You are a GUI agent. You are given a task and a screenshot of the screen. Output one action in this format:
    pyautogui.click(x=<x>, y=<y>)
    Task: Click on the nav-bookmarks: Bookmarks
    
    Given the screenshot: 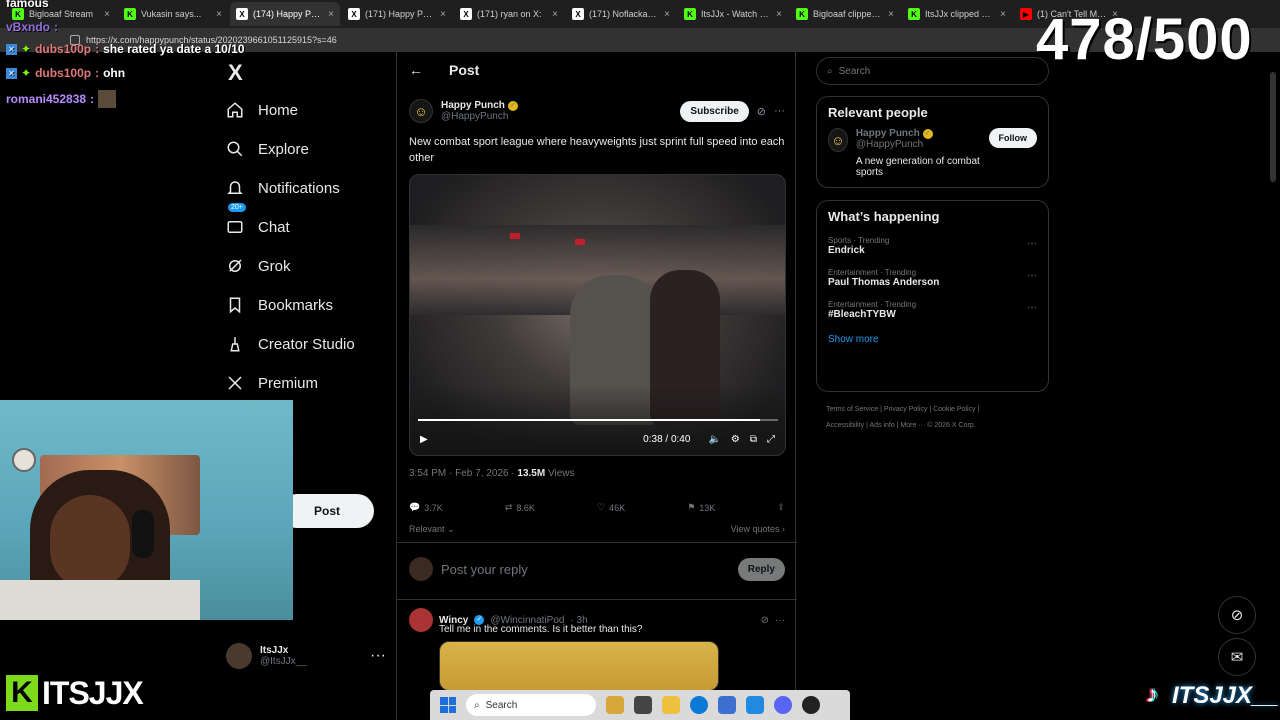 What is the action you would take?
    pyautogui.click(x=279, y=305)
    